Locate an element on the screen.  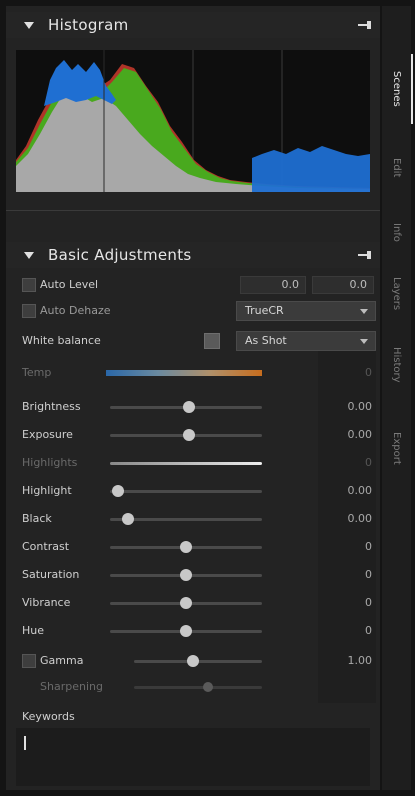
section-divider is located at coordinates (193, 210).